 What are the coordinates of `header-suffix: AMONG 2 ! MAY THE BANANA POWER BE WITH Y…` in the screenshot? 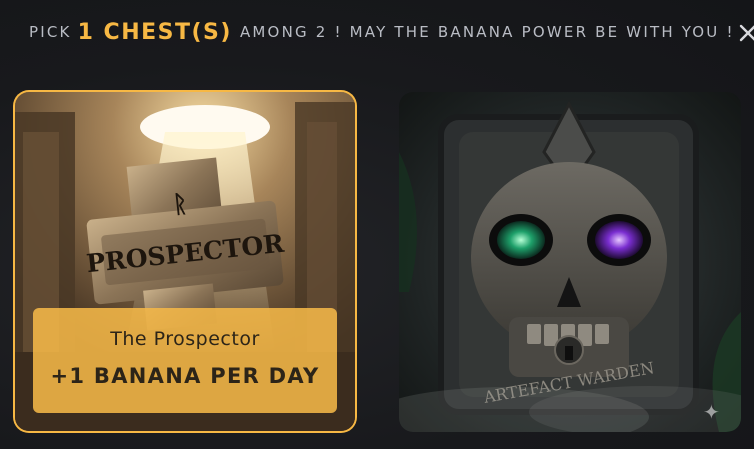 It's located at (487, 32).